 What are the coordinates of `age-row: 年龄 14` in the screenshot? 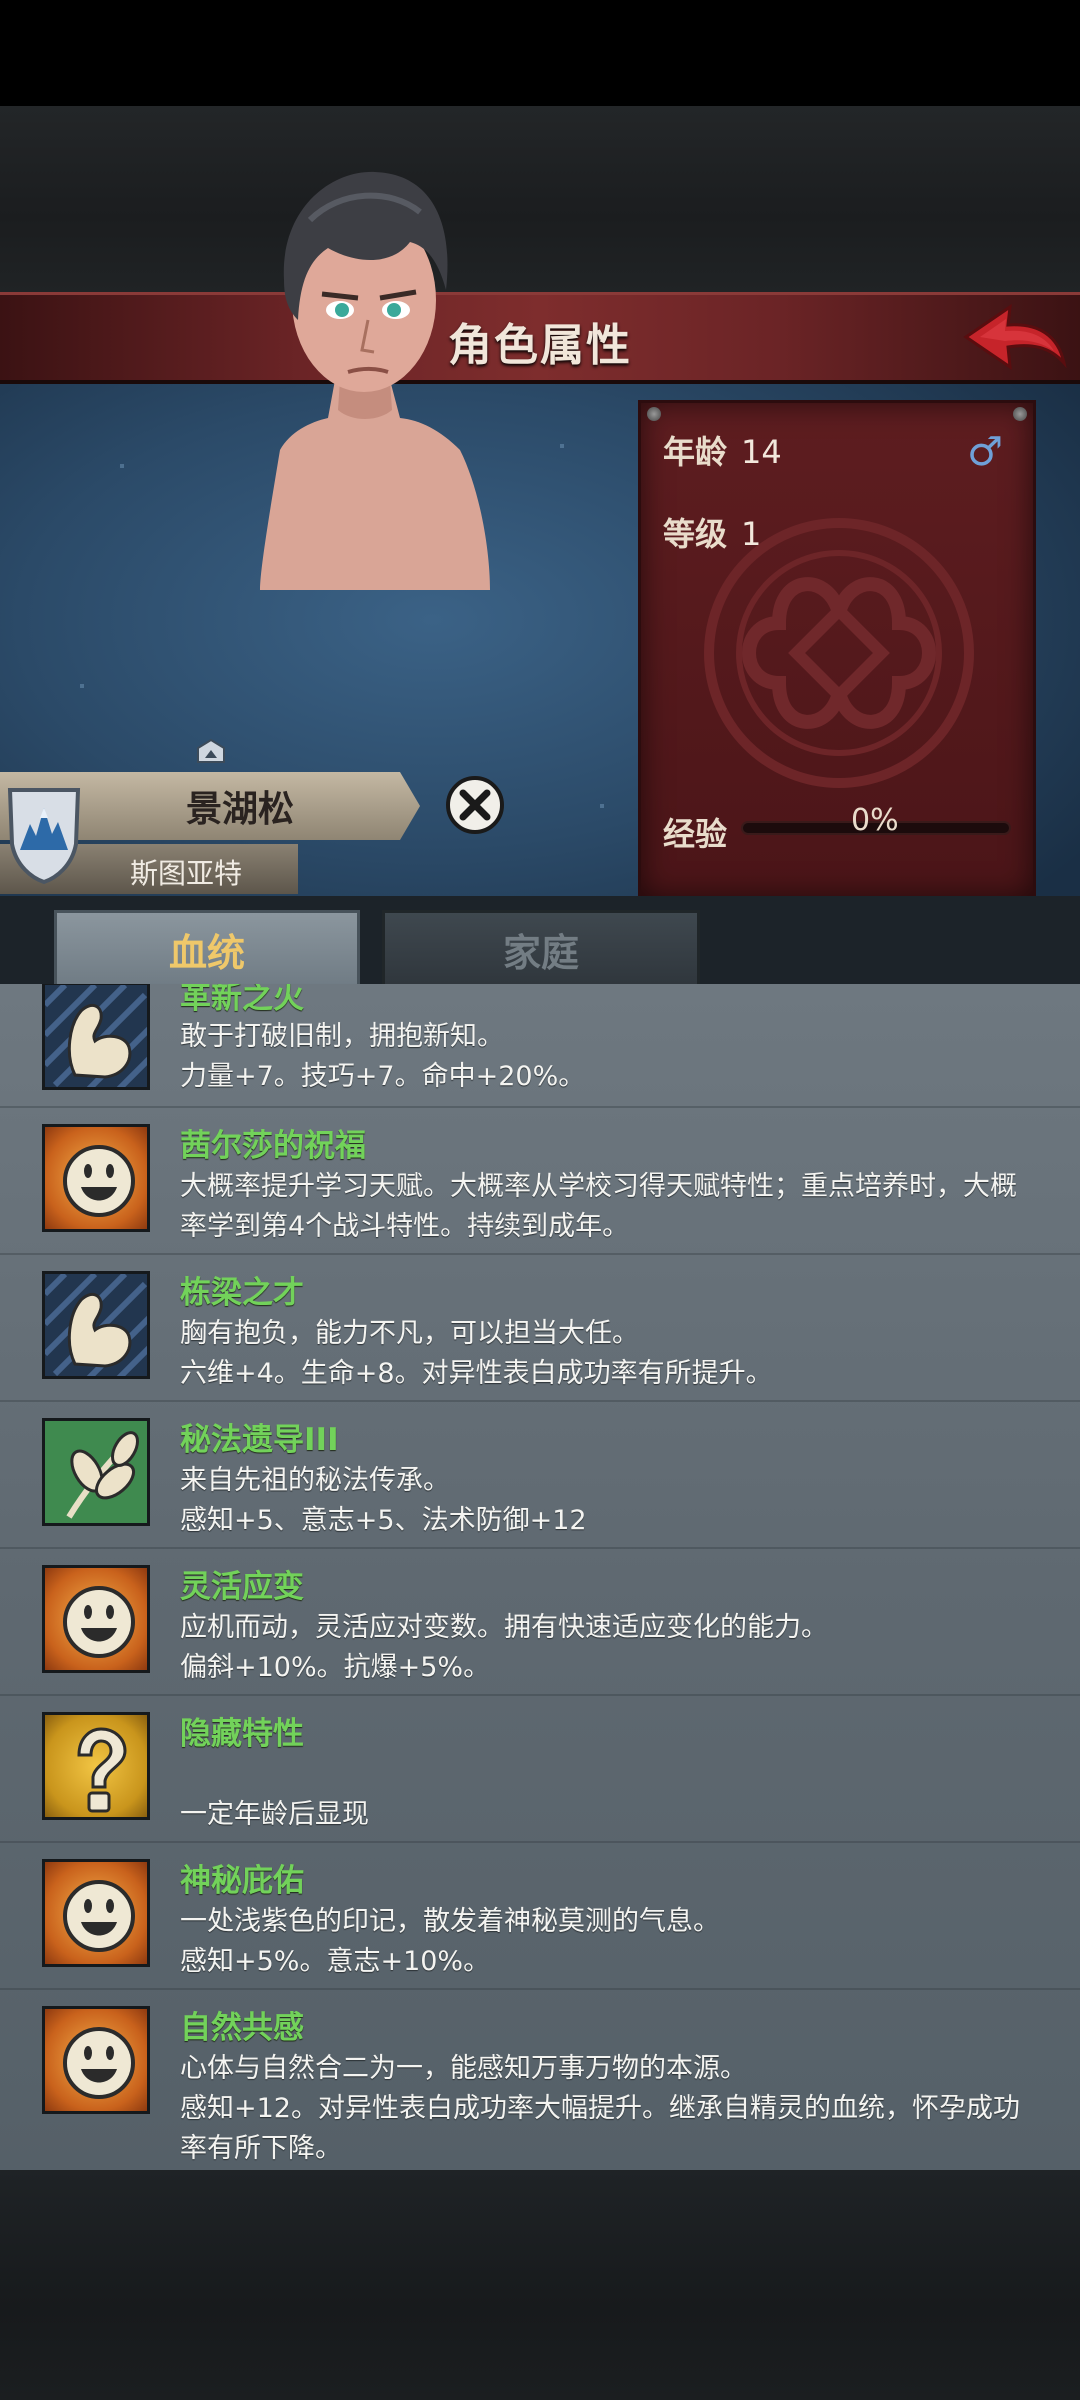 It's located at (722, 450).